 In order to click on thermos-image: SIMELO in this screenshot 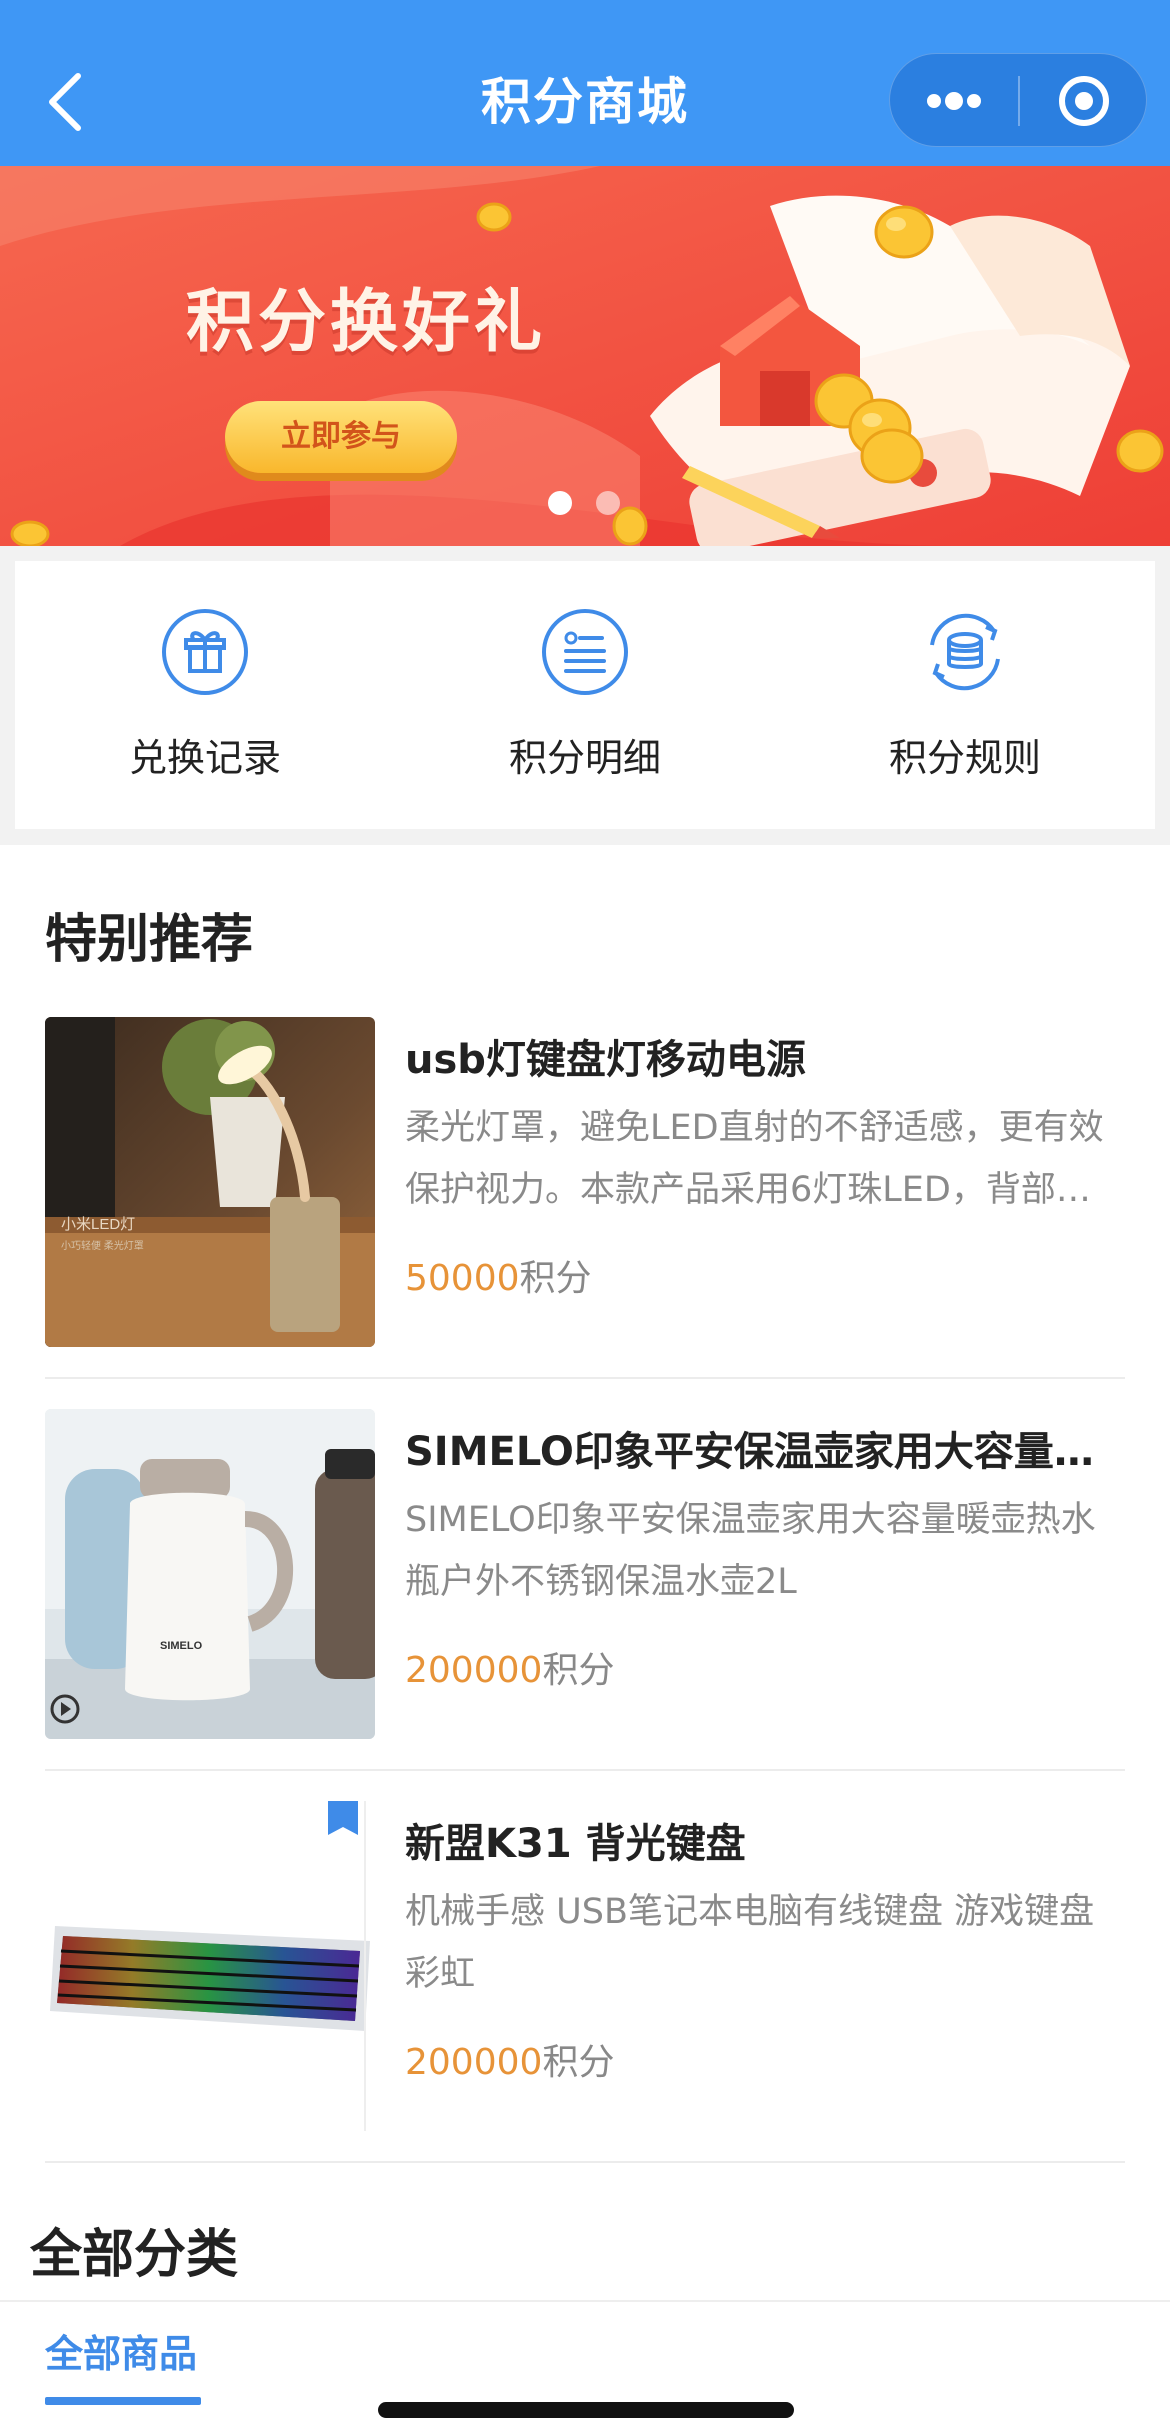, I will do `click(210, 1574)`.